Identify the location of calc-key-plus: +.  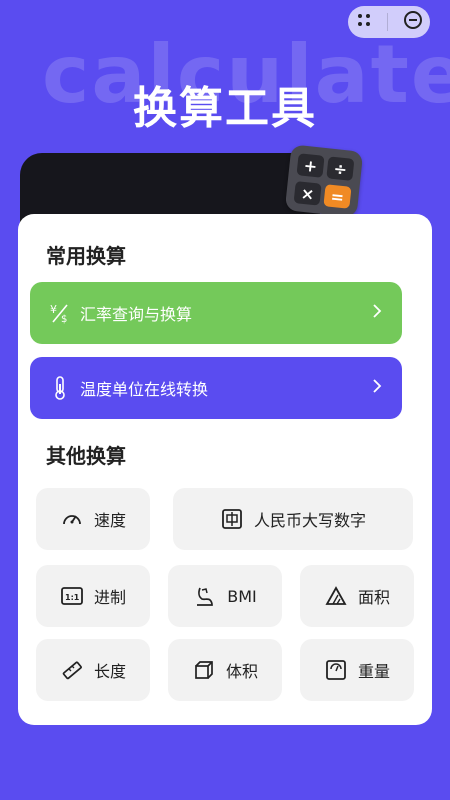
(310, 165).